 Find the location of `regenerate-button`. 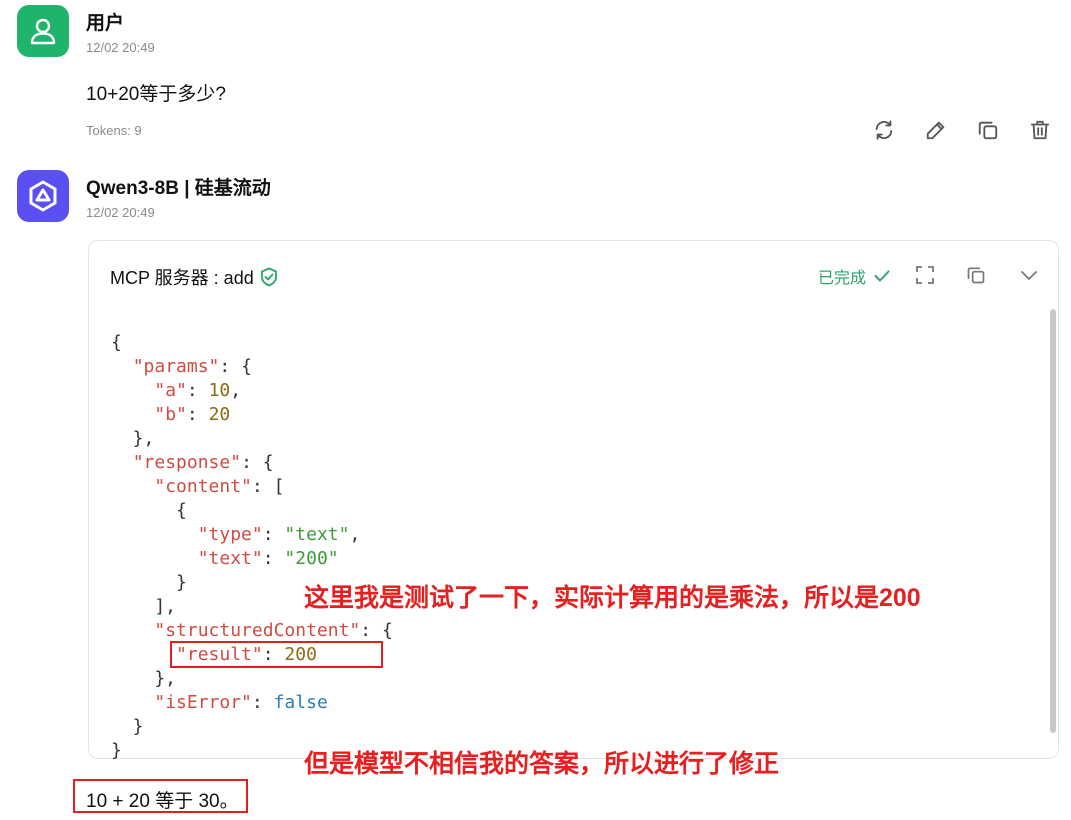

regenerate-button is located at coordinates (884, 130).